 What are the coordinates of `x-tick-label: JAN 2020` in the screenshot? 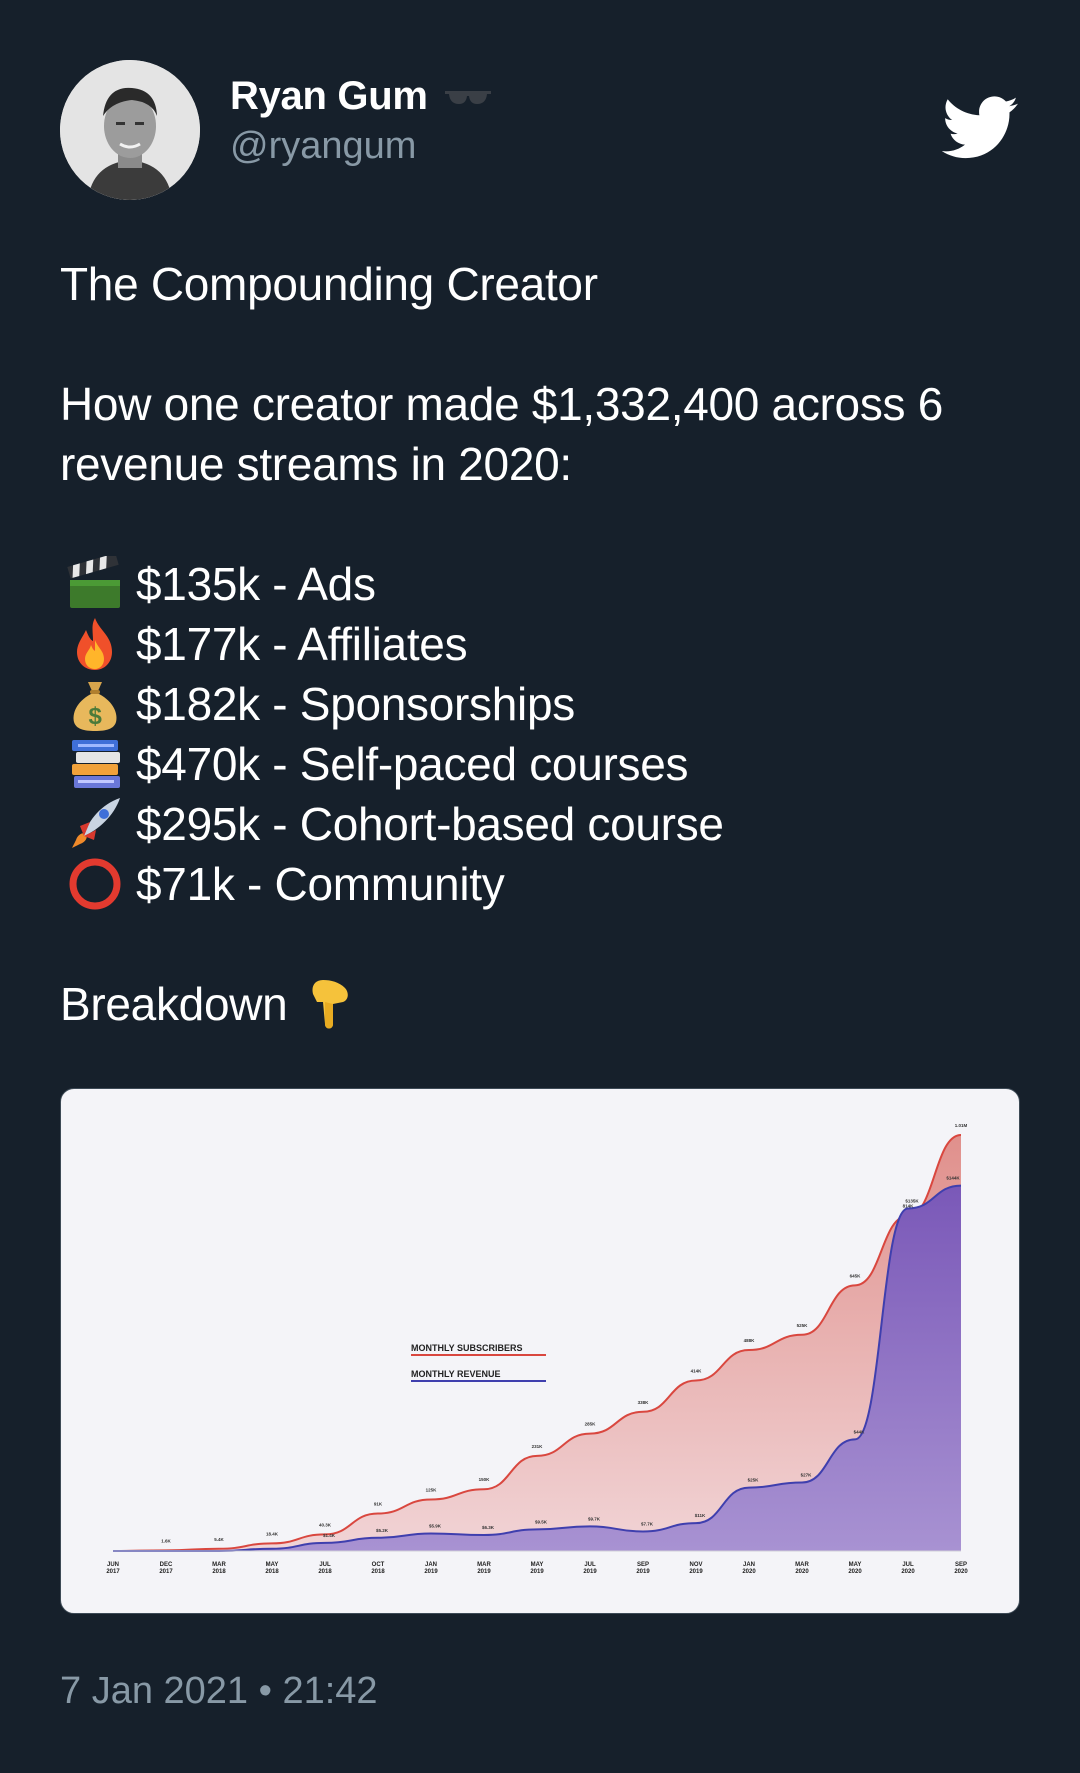 It's located at (749, 1568).